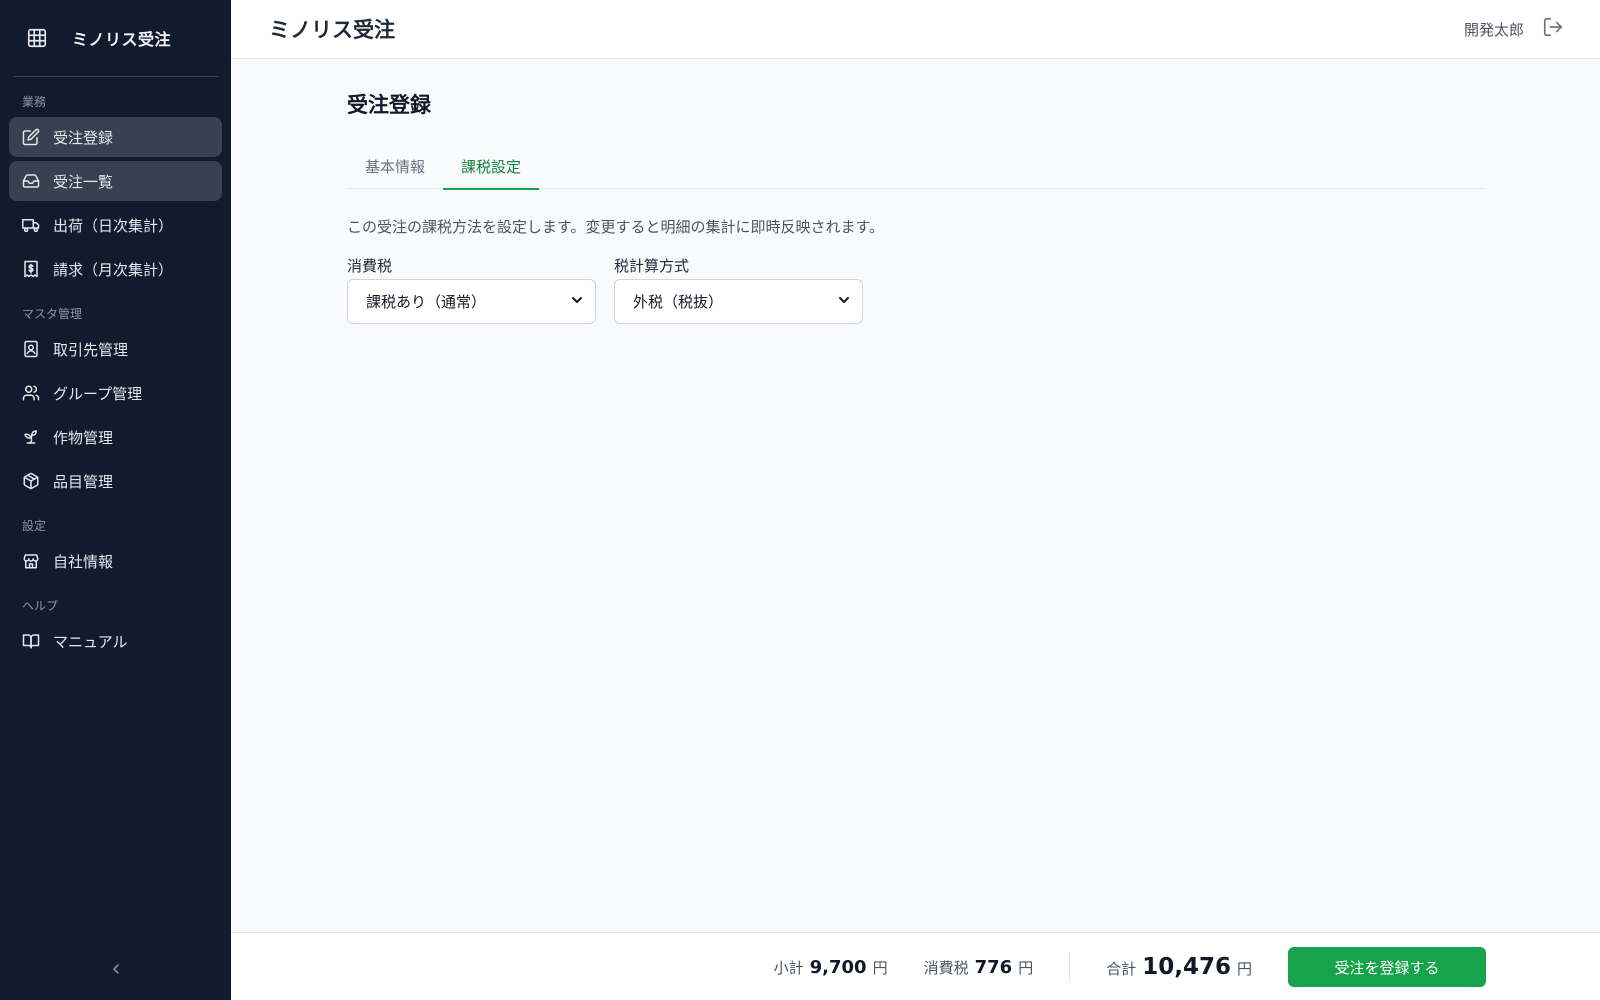 The height and width of the screenshot is (1000, 1600). I want to click on sidebar-item-label: マニュアル, so click(90, 641).